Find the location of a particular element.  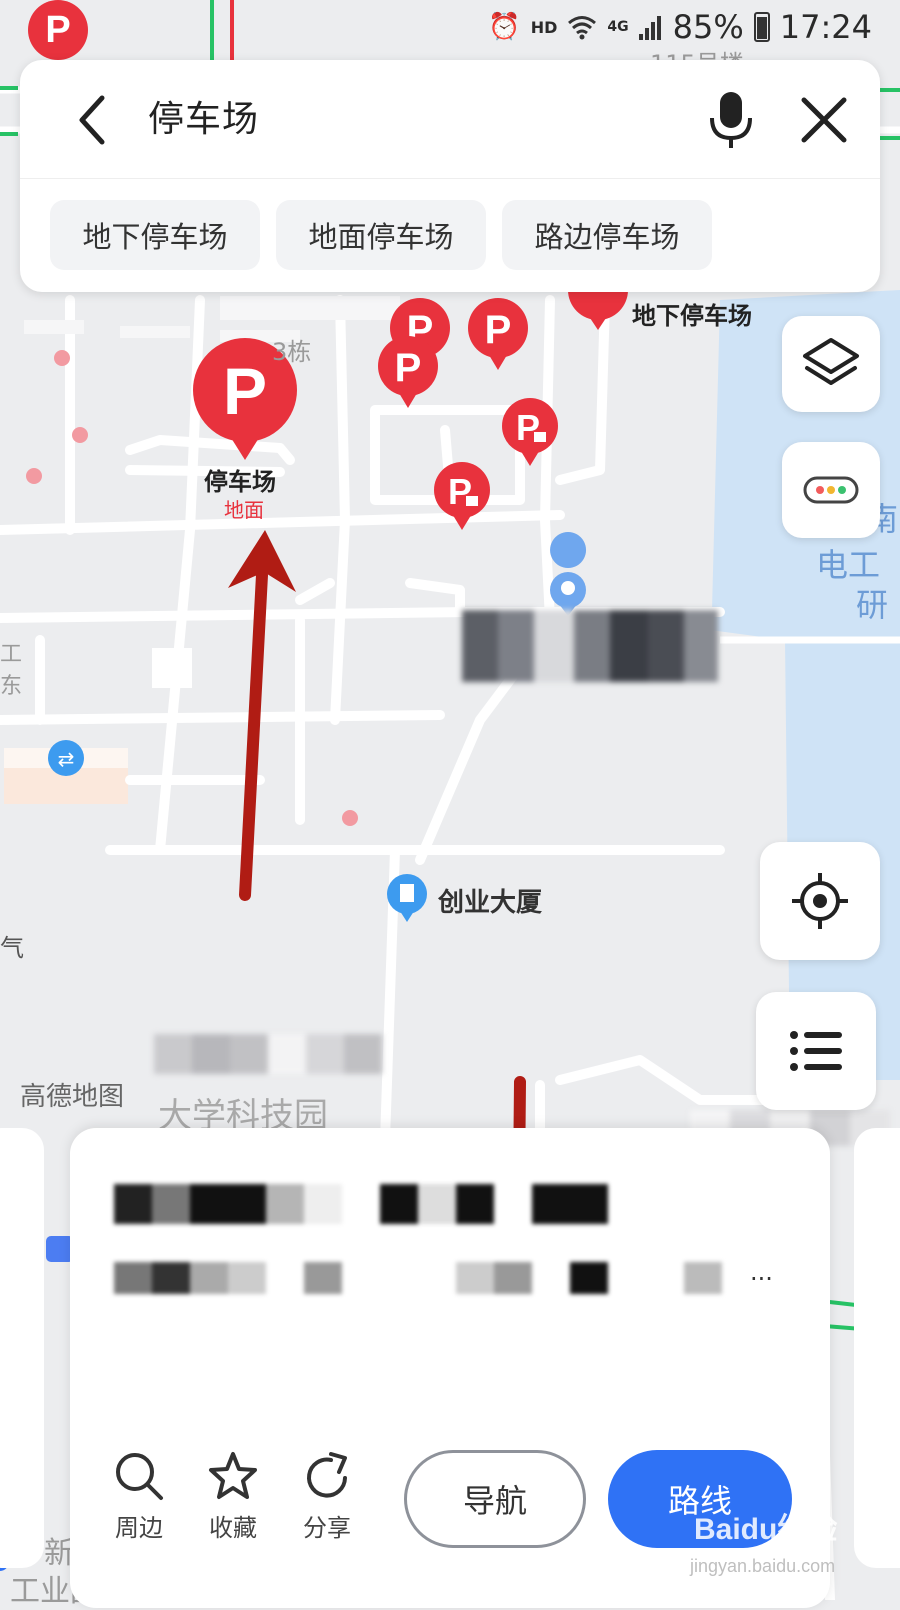

back-icon is located at coordinates (95, 120).